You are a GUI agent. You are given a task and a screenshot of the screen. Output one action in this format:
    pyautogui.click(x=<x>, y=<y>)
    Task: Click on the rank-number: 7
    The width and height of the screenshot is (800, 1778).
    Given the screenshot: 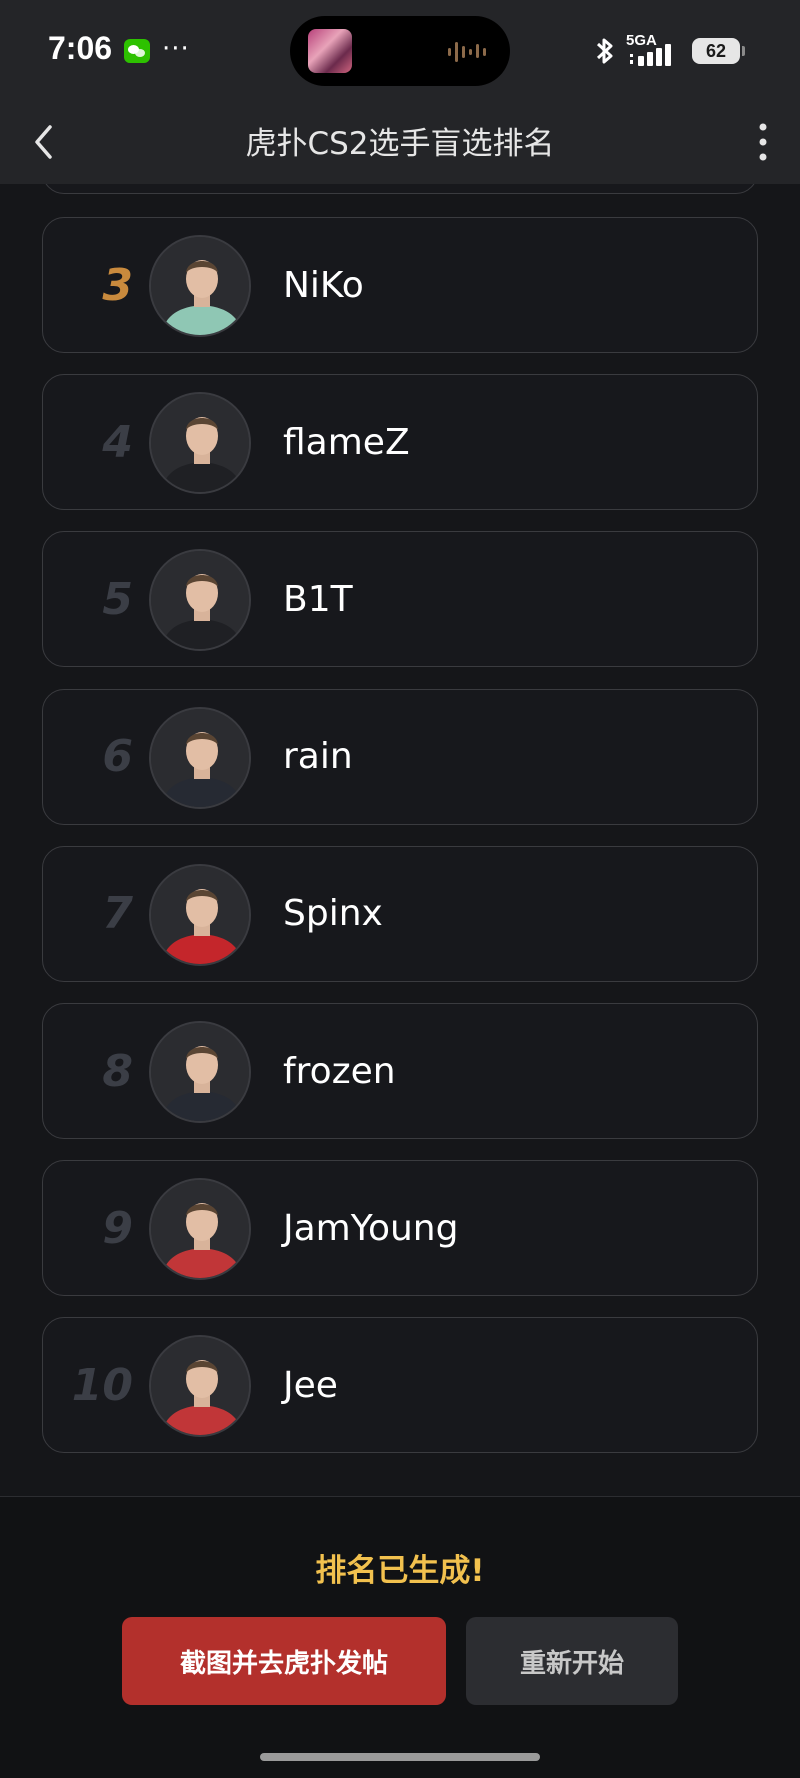 What is the action you would take?
    pyautogui.click(x=117, y=914)
    